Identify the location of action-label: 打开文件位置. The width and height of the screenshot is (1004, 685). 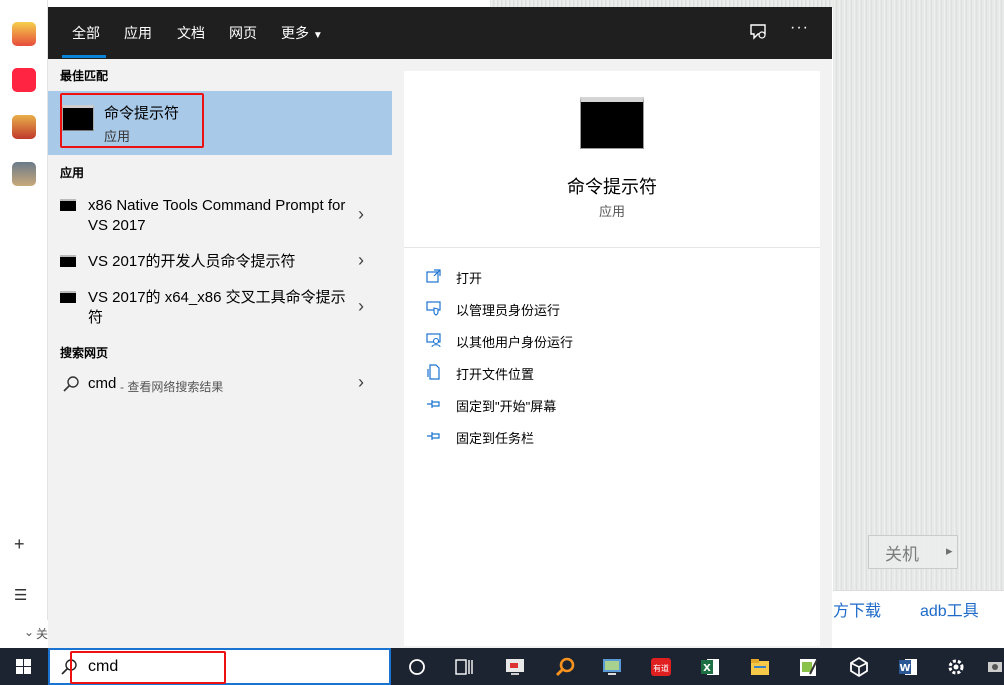
(495, 374).